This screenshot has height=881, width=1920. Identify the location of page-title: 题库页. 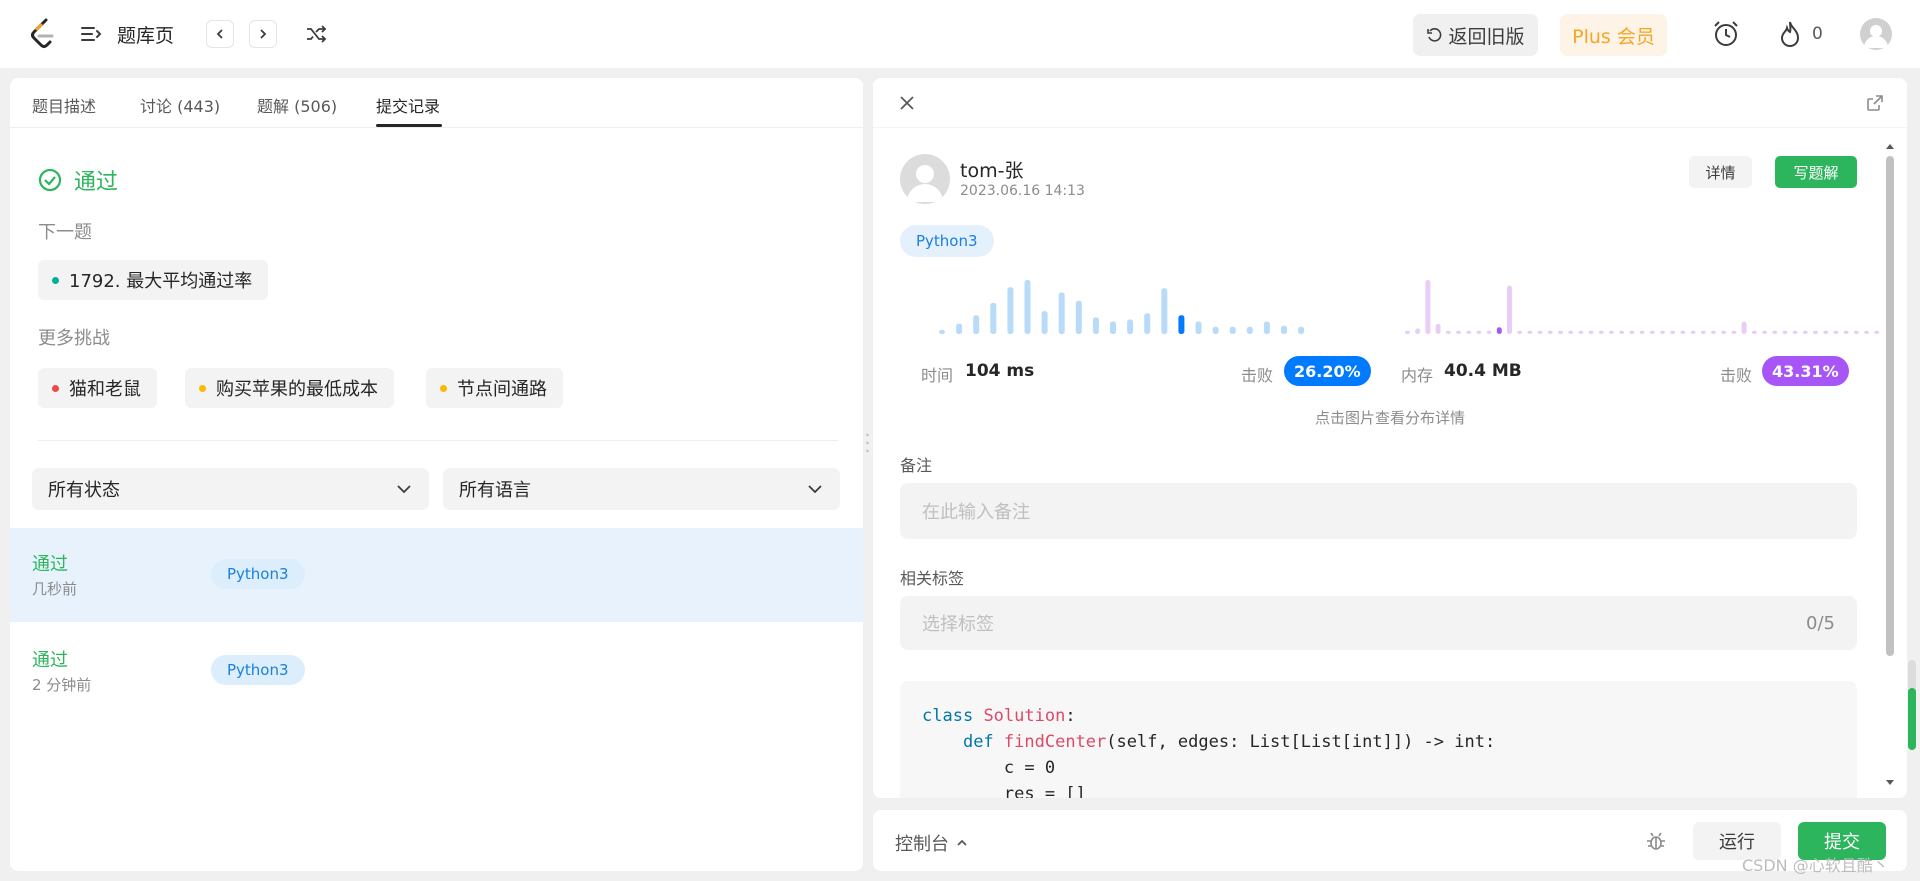
(145, 34).